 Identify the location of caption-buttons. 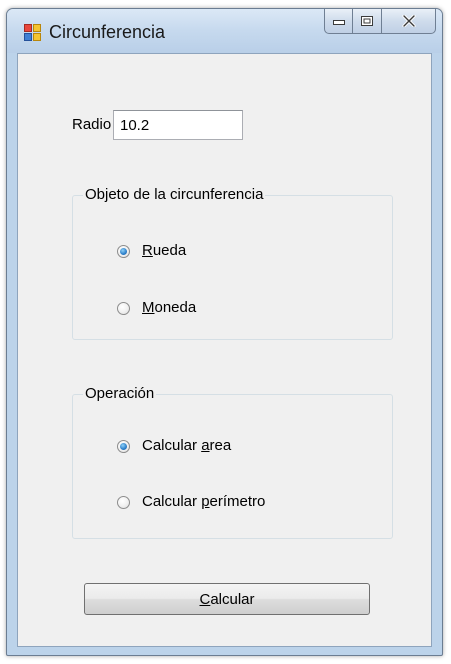
(380, 22).